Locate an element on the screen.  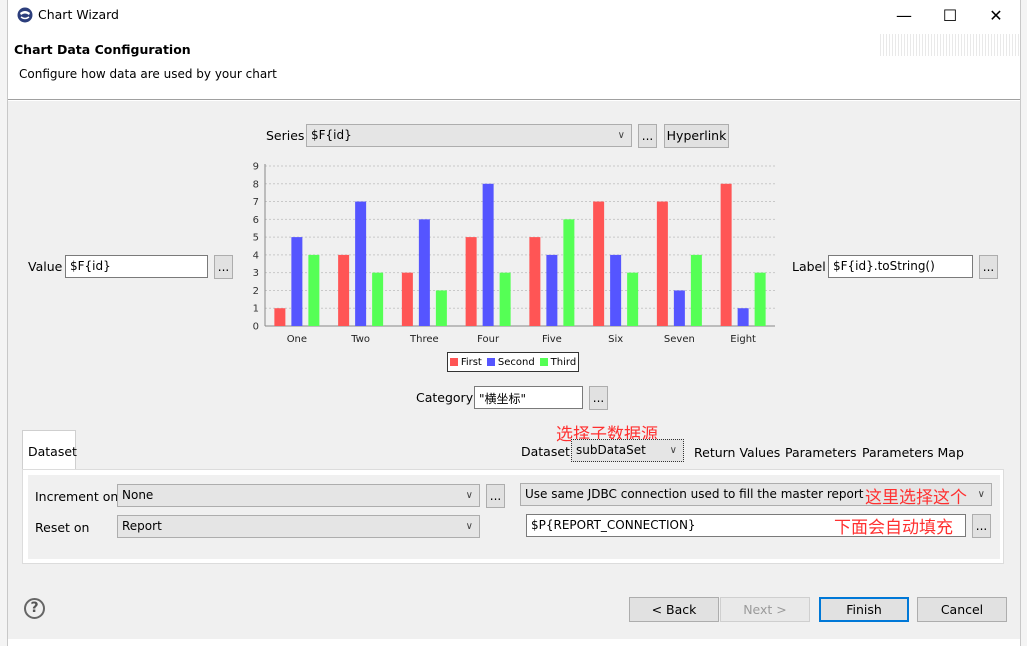
x-tick-label: One is located at coordinates (297, 339).